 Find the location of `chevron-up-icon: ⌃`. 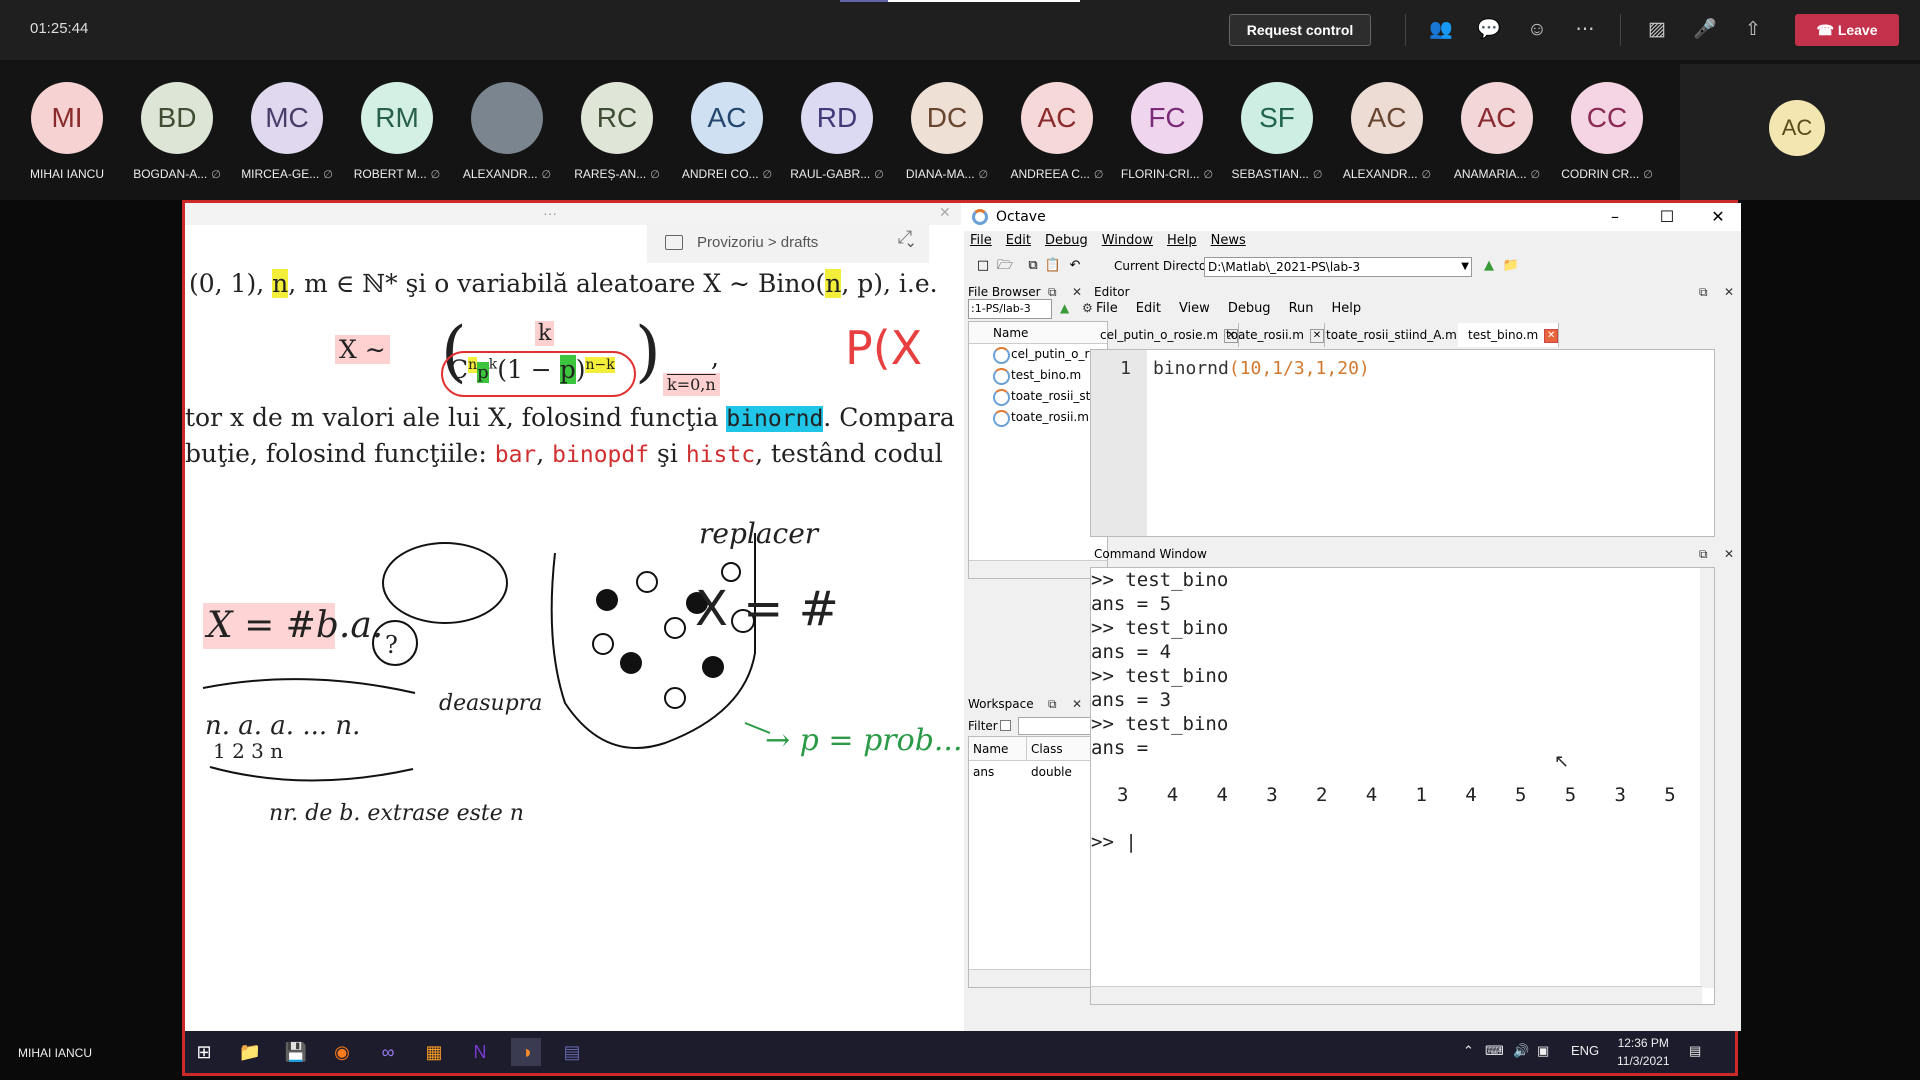

chevron-up-icon: ⌃ is located at coordinates (1468, 1051).